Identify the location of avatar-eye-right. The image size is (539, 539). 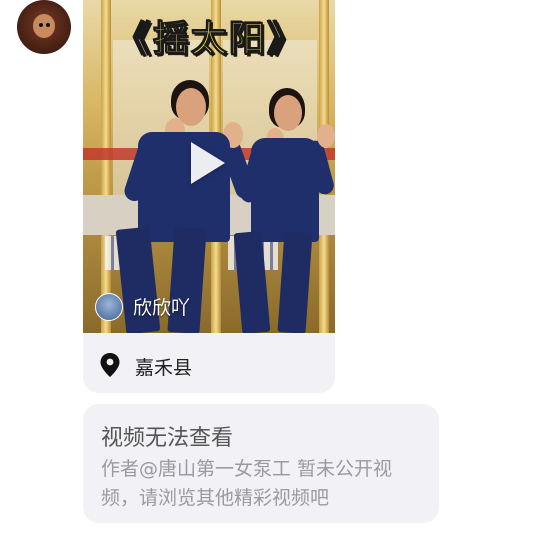
(48, 25).